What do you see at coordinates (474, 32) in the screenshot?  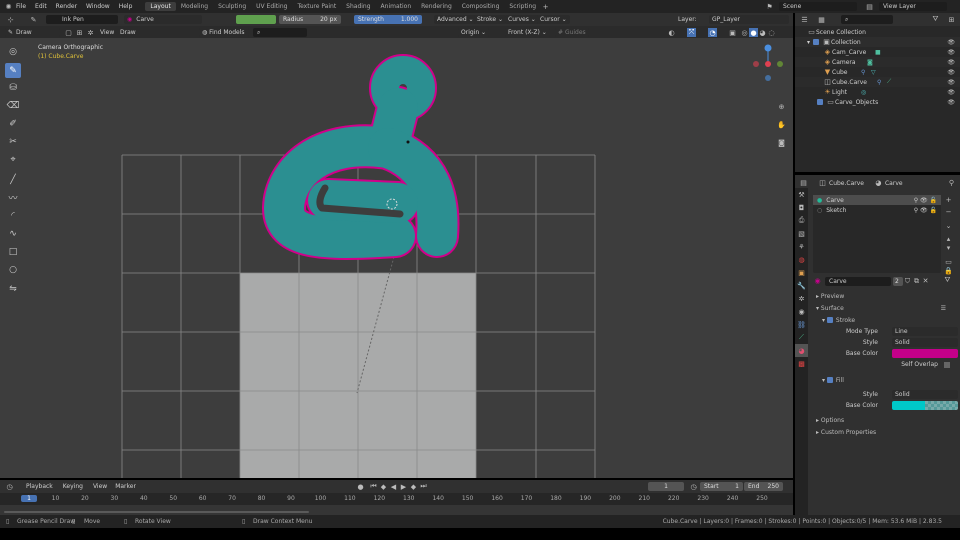 I see `origin-dropdown: Origin ⌄` at bounding box center [474, 32].